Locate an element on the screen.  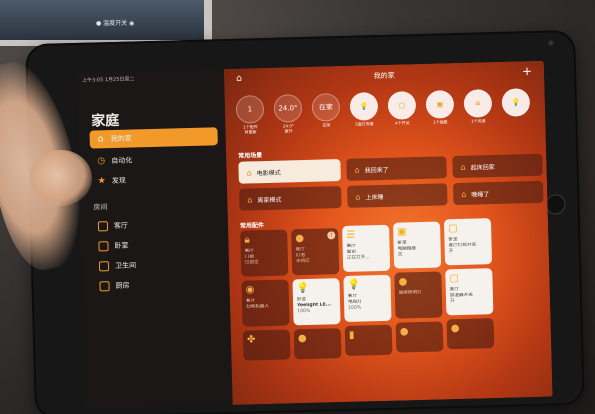
camera is located at coordinates (551, 43).